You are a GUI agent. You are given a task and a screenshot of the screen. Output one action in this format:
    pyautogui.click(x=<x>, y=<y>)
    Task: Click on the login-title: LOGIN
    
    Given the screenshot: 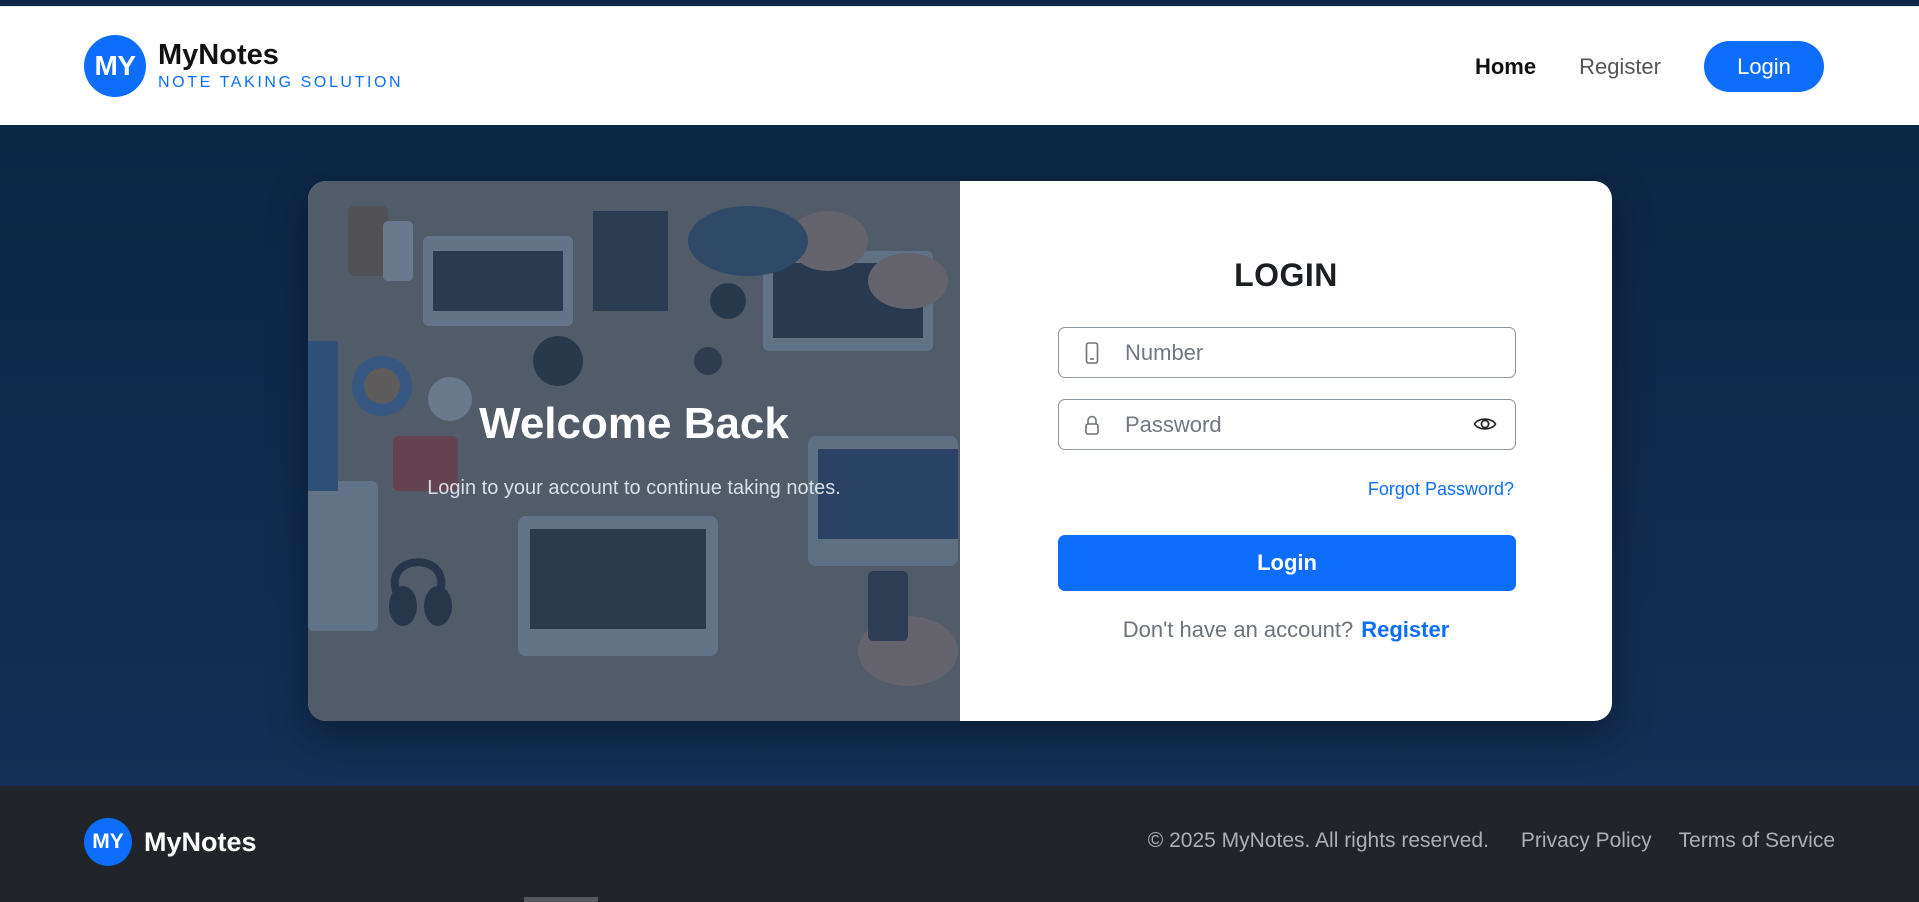 What is the action you would take?
    pyautogui.click(x=1286, y=275)
    